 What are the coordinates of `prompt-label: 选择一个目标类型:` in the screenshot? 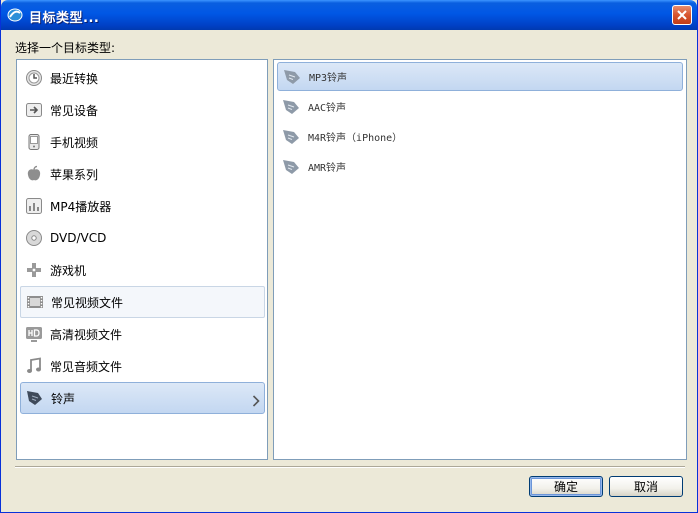 It's located at (65, 48).